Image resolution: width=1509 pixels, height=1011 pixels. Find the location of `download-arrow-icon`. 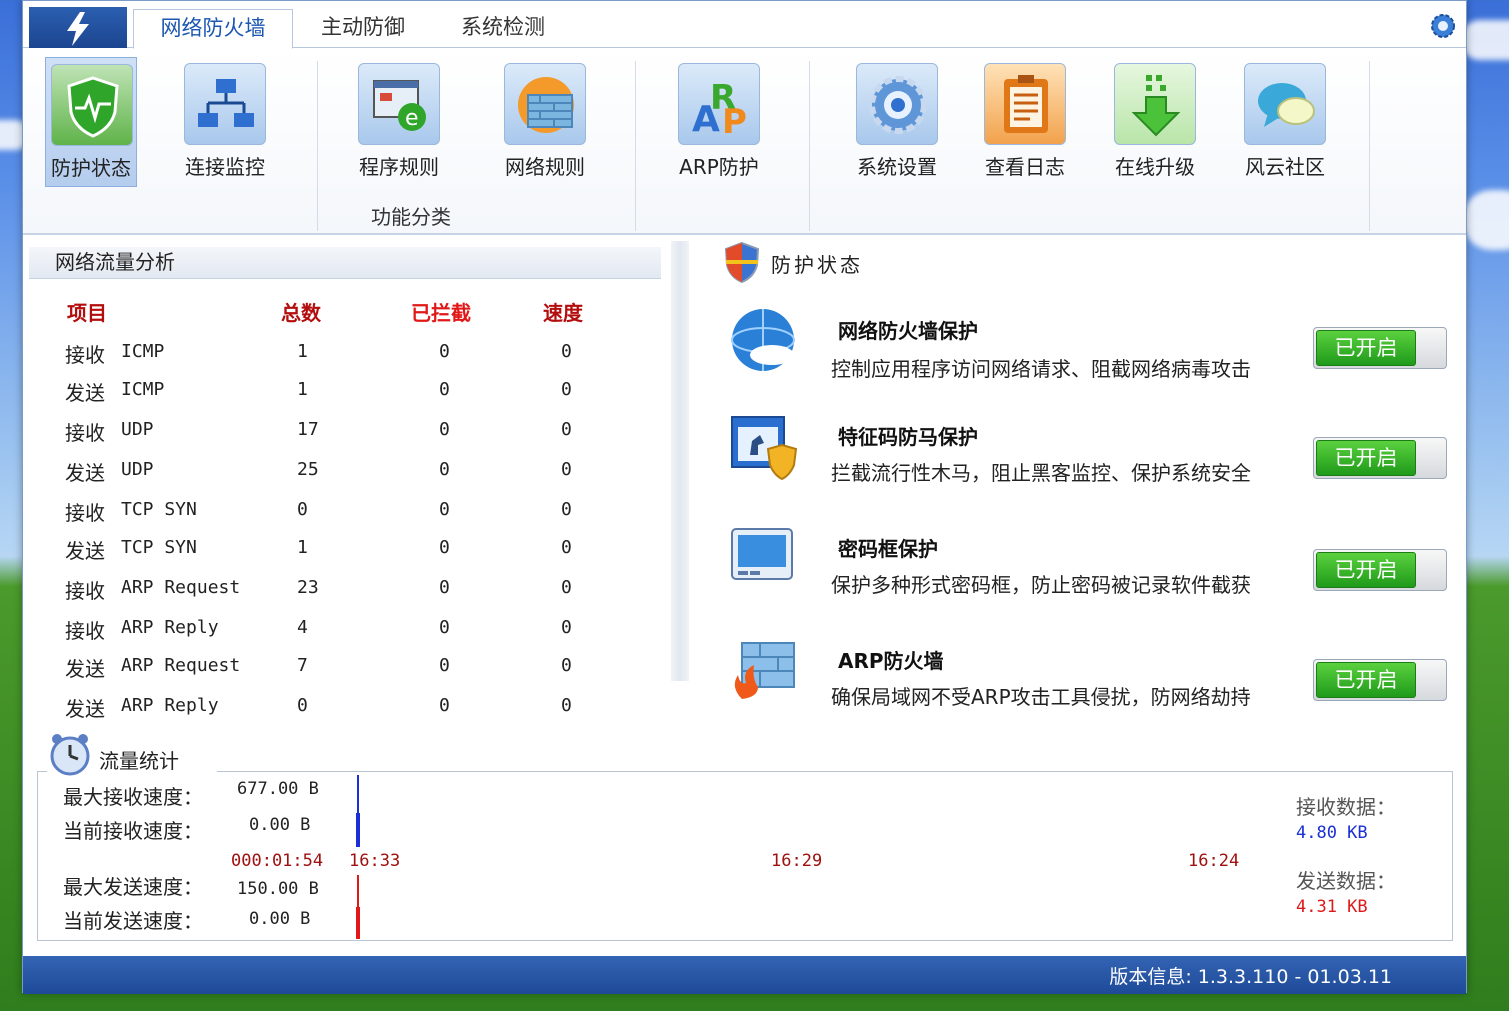

download-arrow-icon is located at coordinates (1155, 104).